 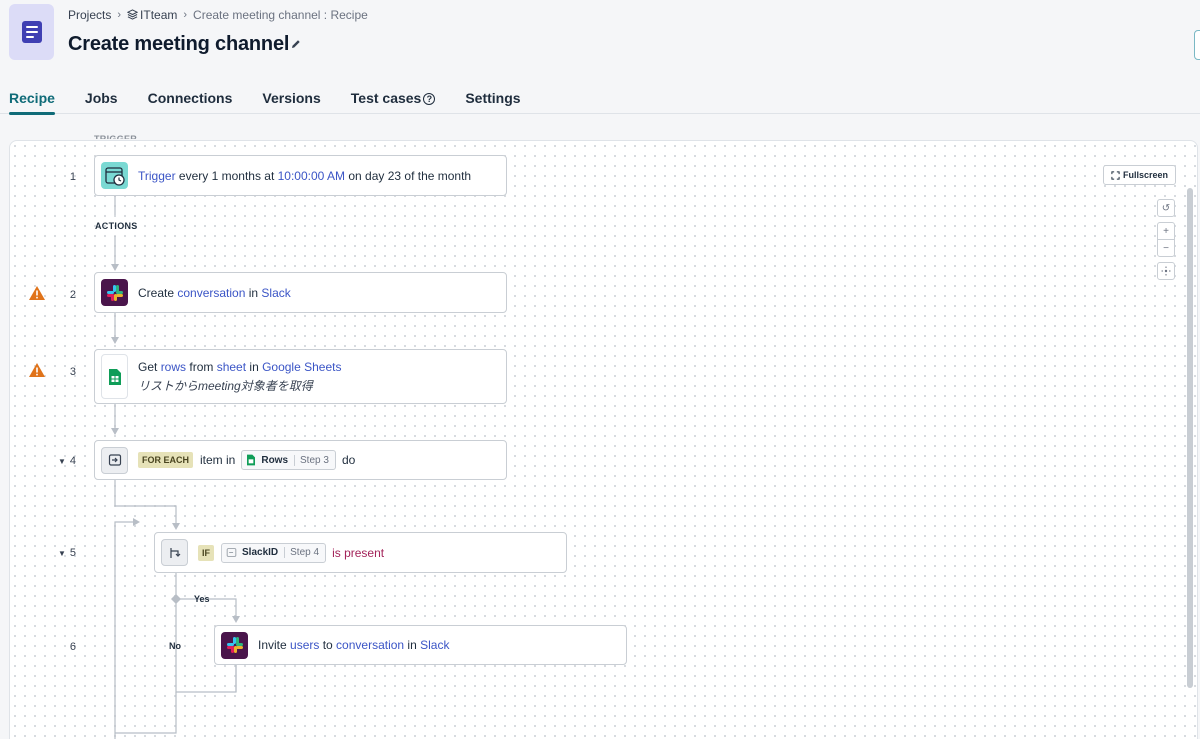 What do you see at coordinates (159, 15) in the screenshot?
I see `breadcrumb-team-label: ITteam` at bounding box center [159, 15].